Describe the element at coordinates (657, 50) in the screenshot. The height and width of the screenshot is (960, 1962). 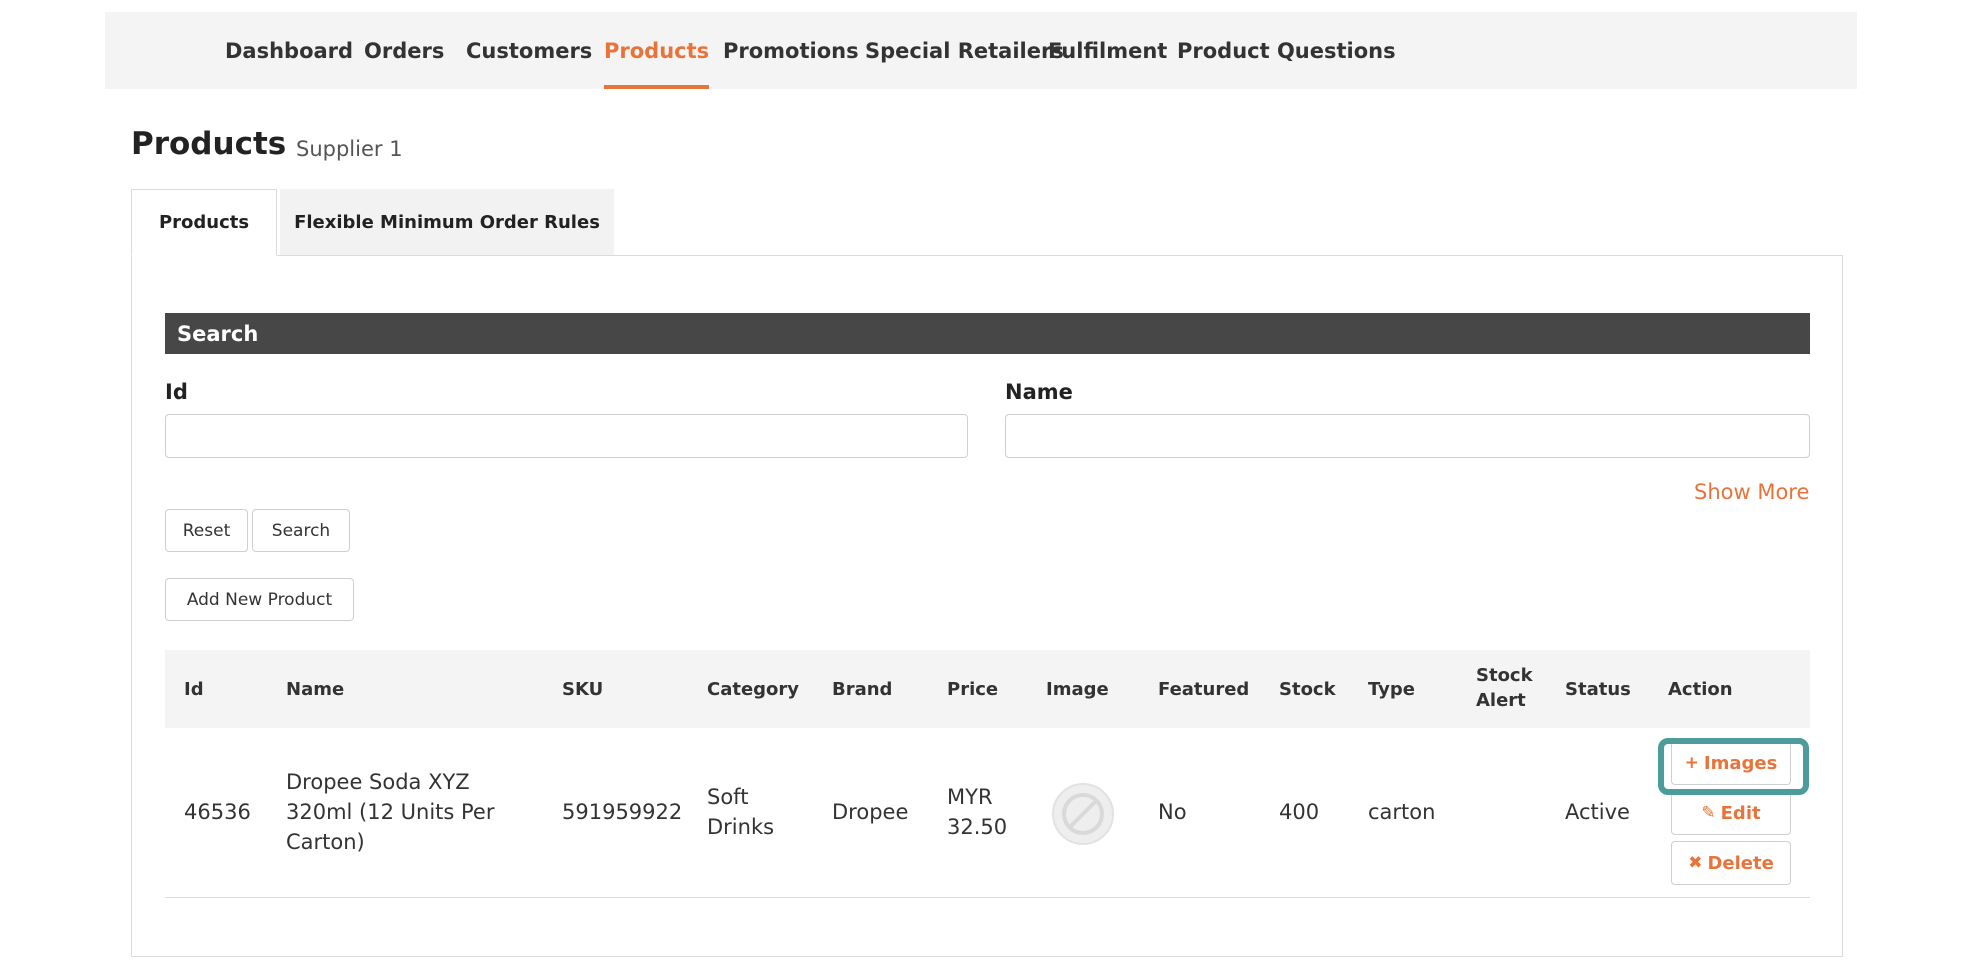
I see `nav-item-products: Products` at that location.